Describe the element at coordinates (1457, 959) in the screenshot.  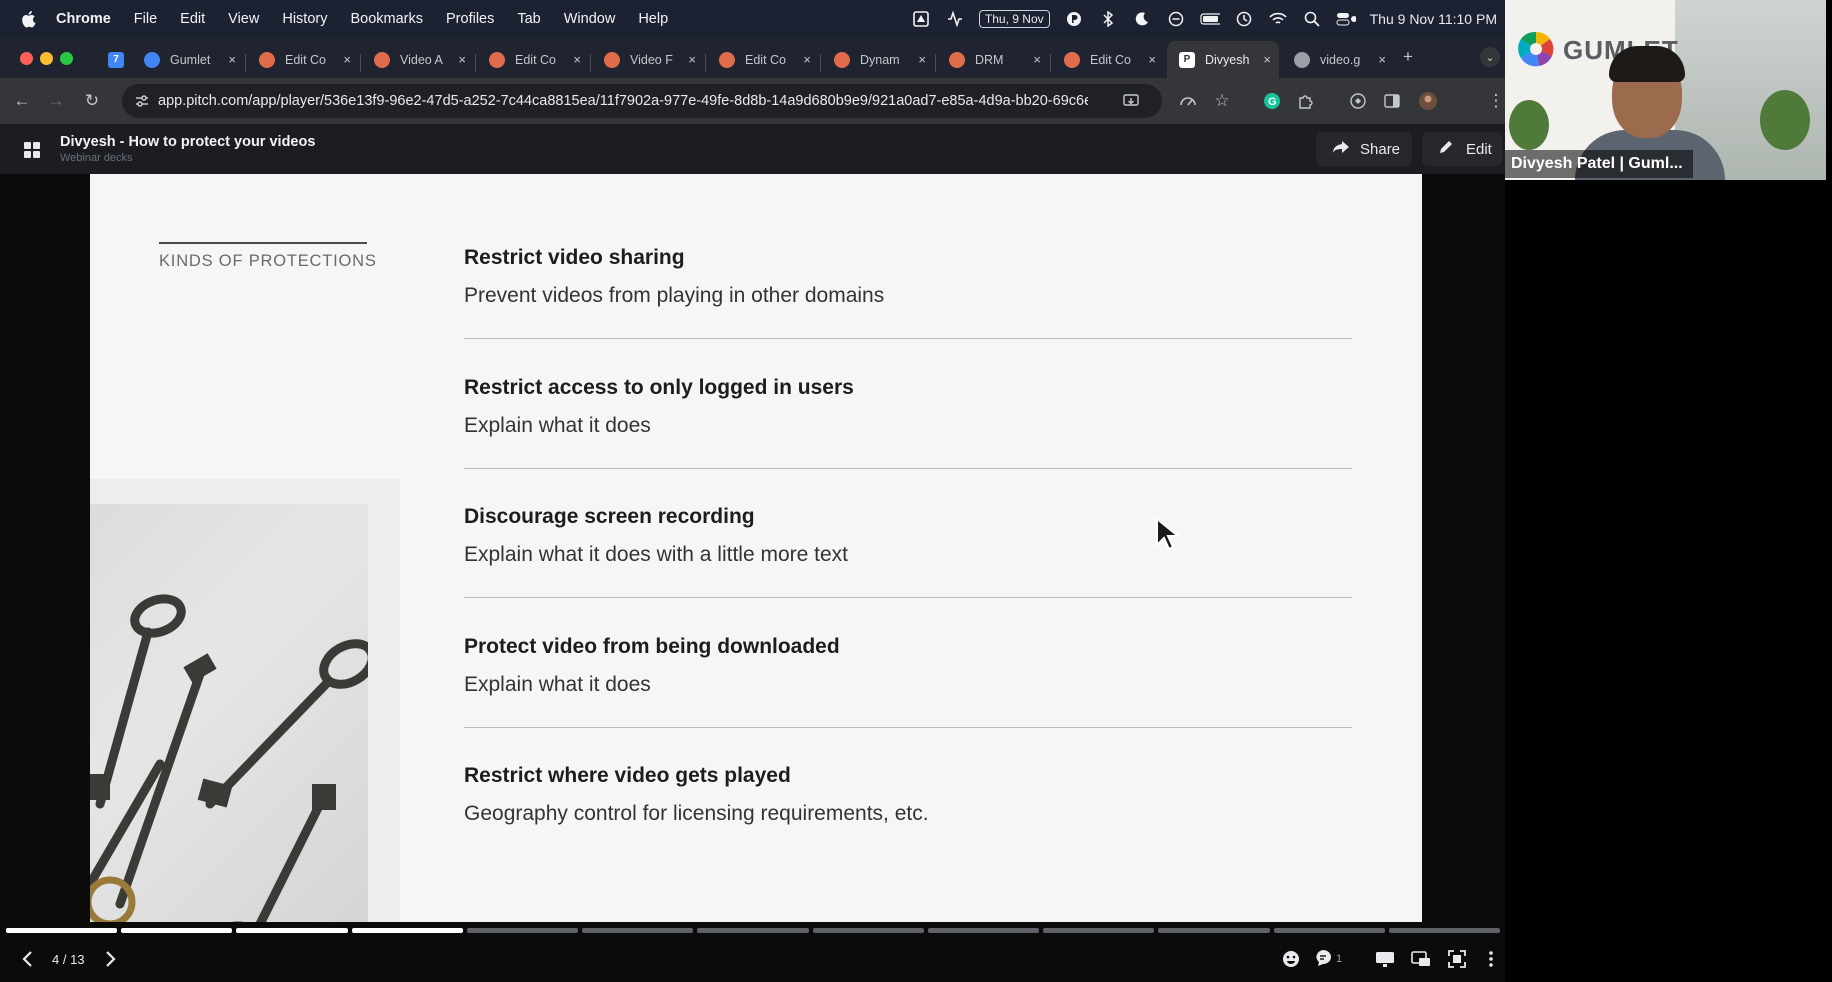
I see `fullscreen-icon` at that location.